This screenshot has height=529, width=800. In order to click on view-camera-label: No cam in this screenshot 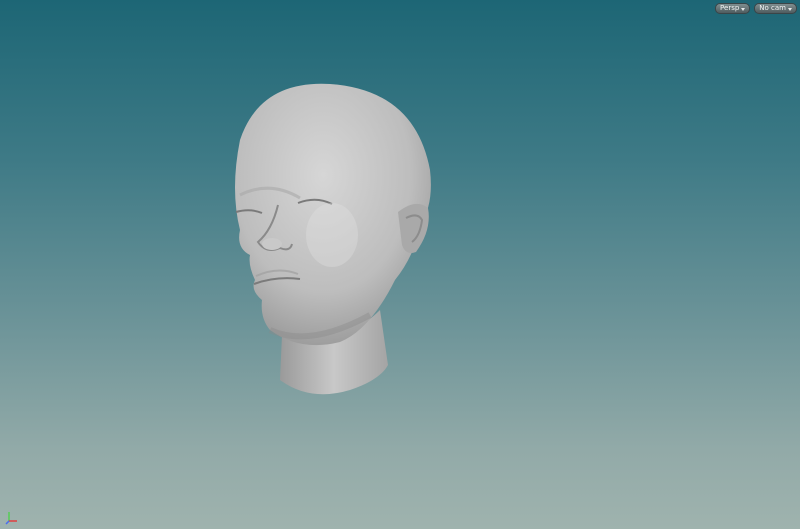, I will do `click(772, 8)`.